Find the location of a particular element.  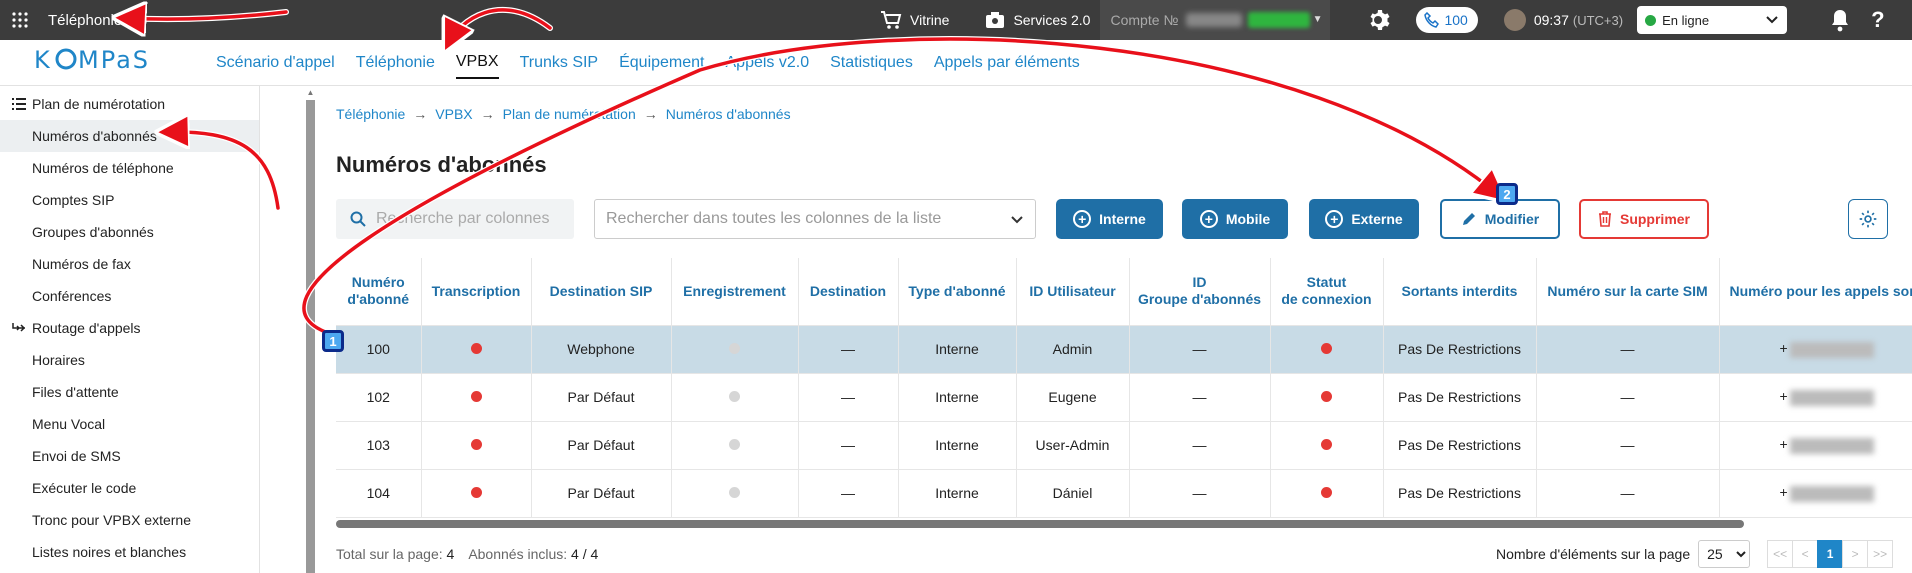

sidebar-item-conferences: Conférences is located at coordinates (129, 296).